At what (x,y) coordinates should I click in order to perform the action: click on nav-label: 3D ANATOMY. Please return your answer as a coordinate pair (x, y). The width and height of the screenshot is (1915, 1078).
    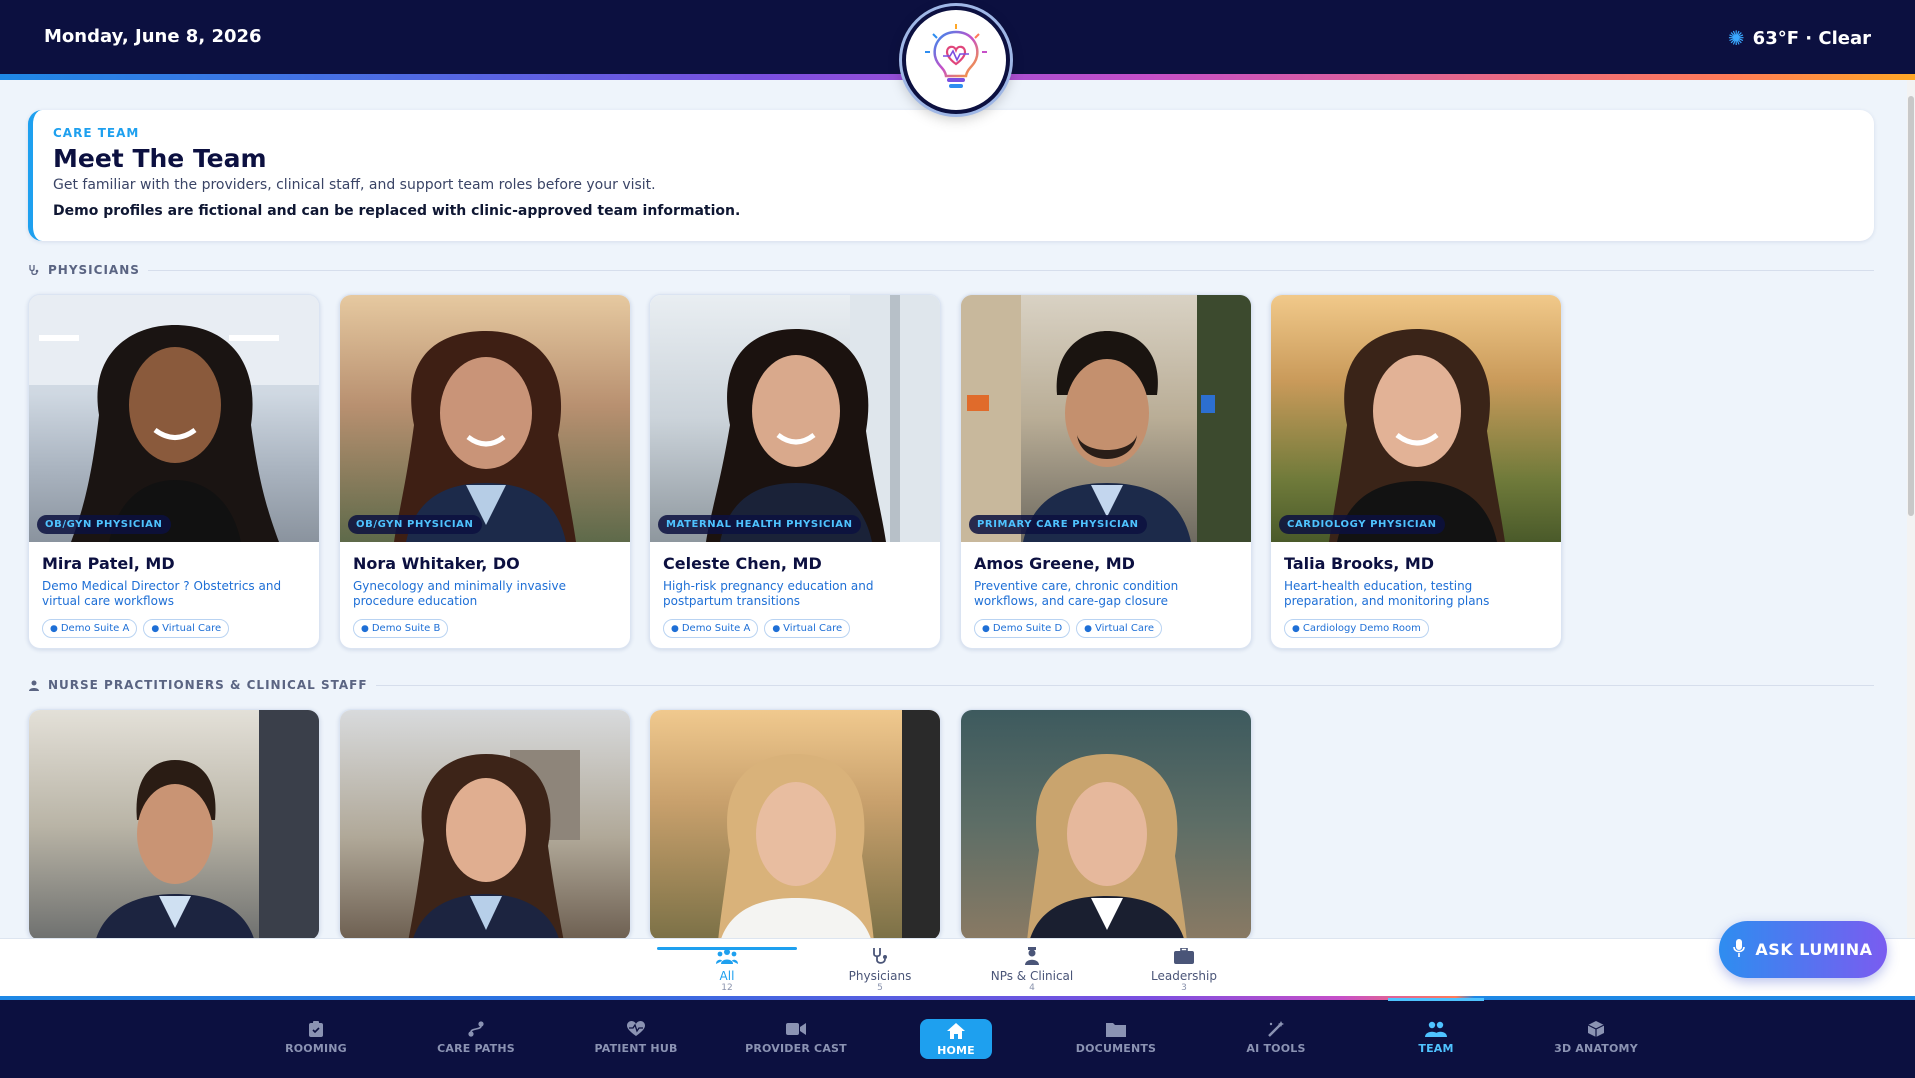
    Looking at the image, I should click on (1596, 1048).